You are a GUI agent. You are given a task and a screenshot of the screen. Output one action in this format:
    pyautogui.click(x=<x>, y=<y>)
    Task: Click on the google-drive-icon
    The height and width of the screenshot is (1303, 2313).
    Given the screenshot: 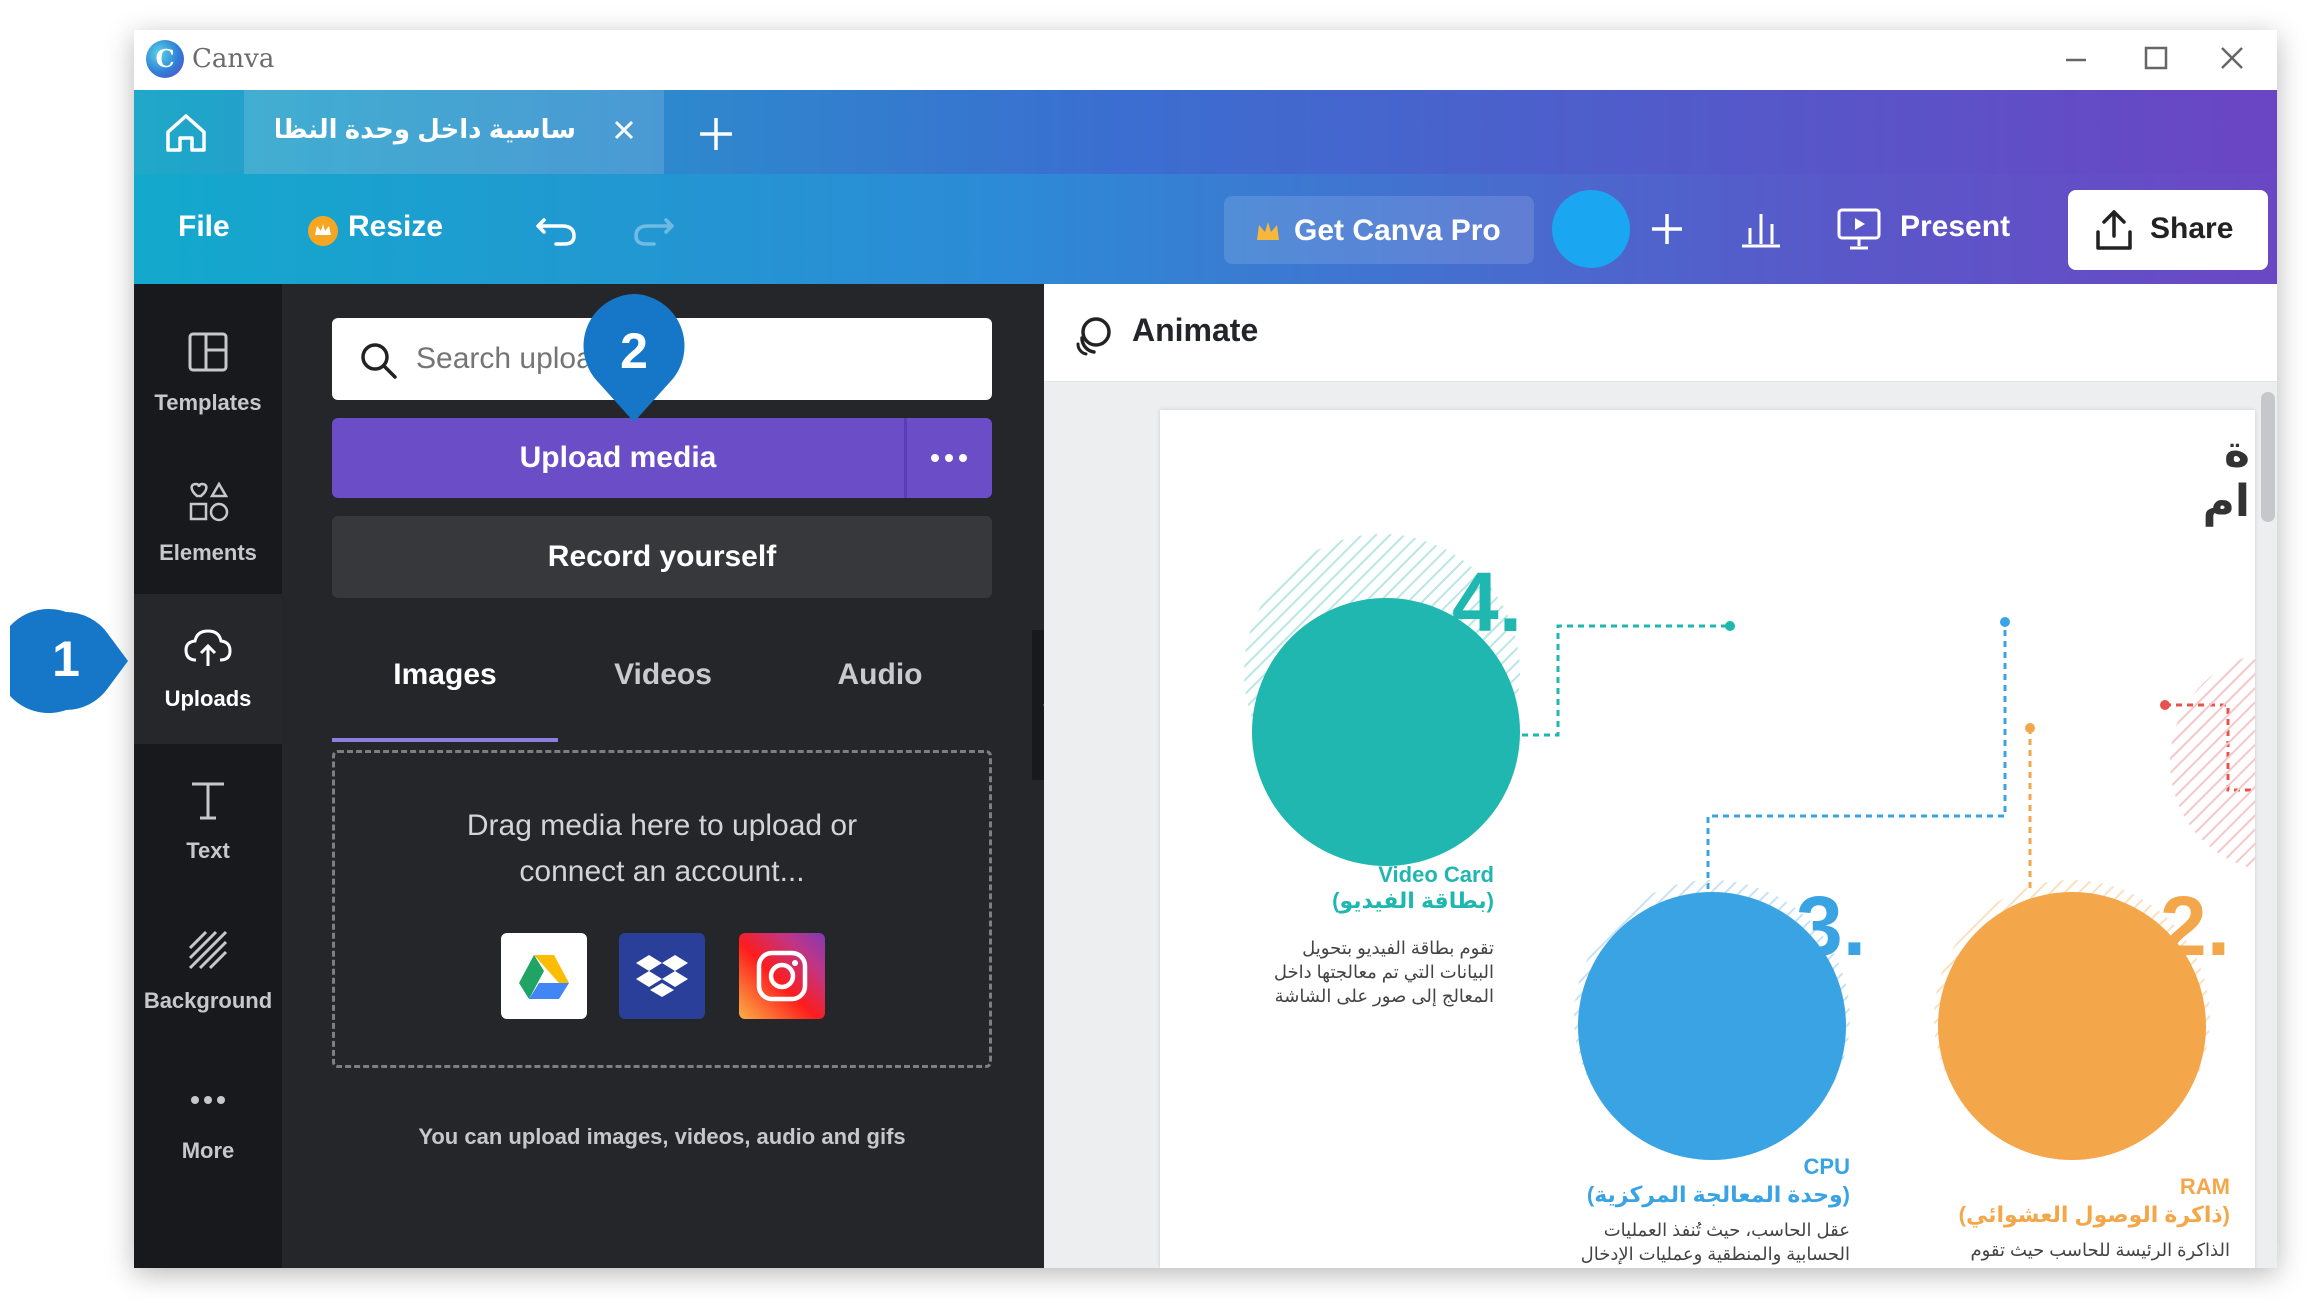 What is the action you would take?
    pyautogui.click(x=544, y=977)
    